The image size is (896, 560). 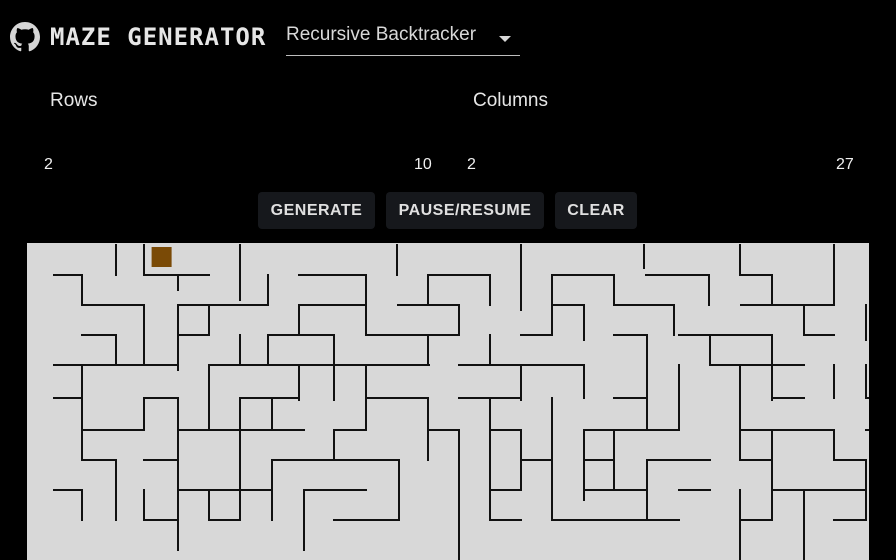 What do you see at coordinates (845, 164) in the screenshot?
I see `columns-max-value: 27` at bounding box center [845, 164].